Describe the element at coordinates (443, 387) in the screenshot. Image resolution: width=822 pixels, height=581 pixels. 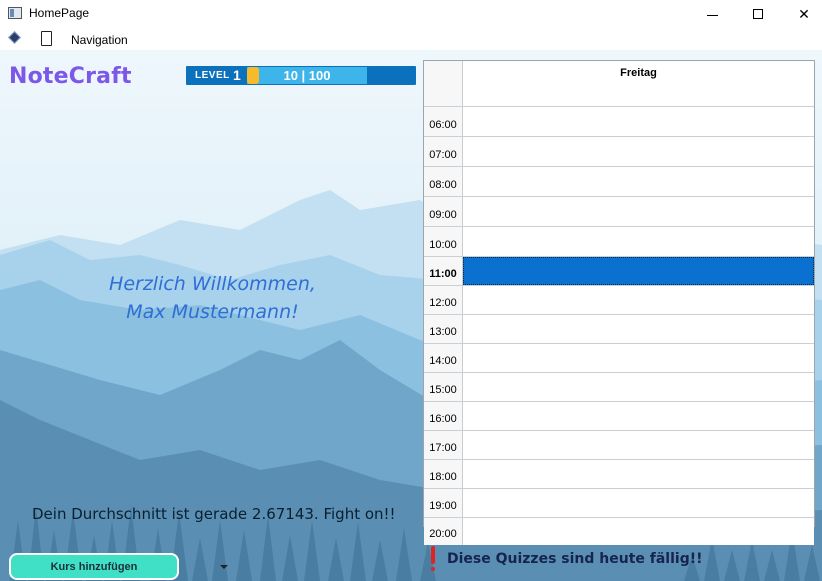
I see `calendar-time-label: 15:00` at that location.